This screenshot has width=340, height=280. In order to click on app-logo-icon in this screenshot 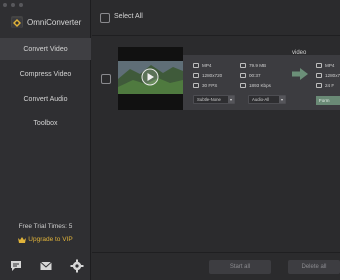, I will do `click(17, 22)`.